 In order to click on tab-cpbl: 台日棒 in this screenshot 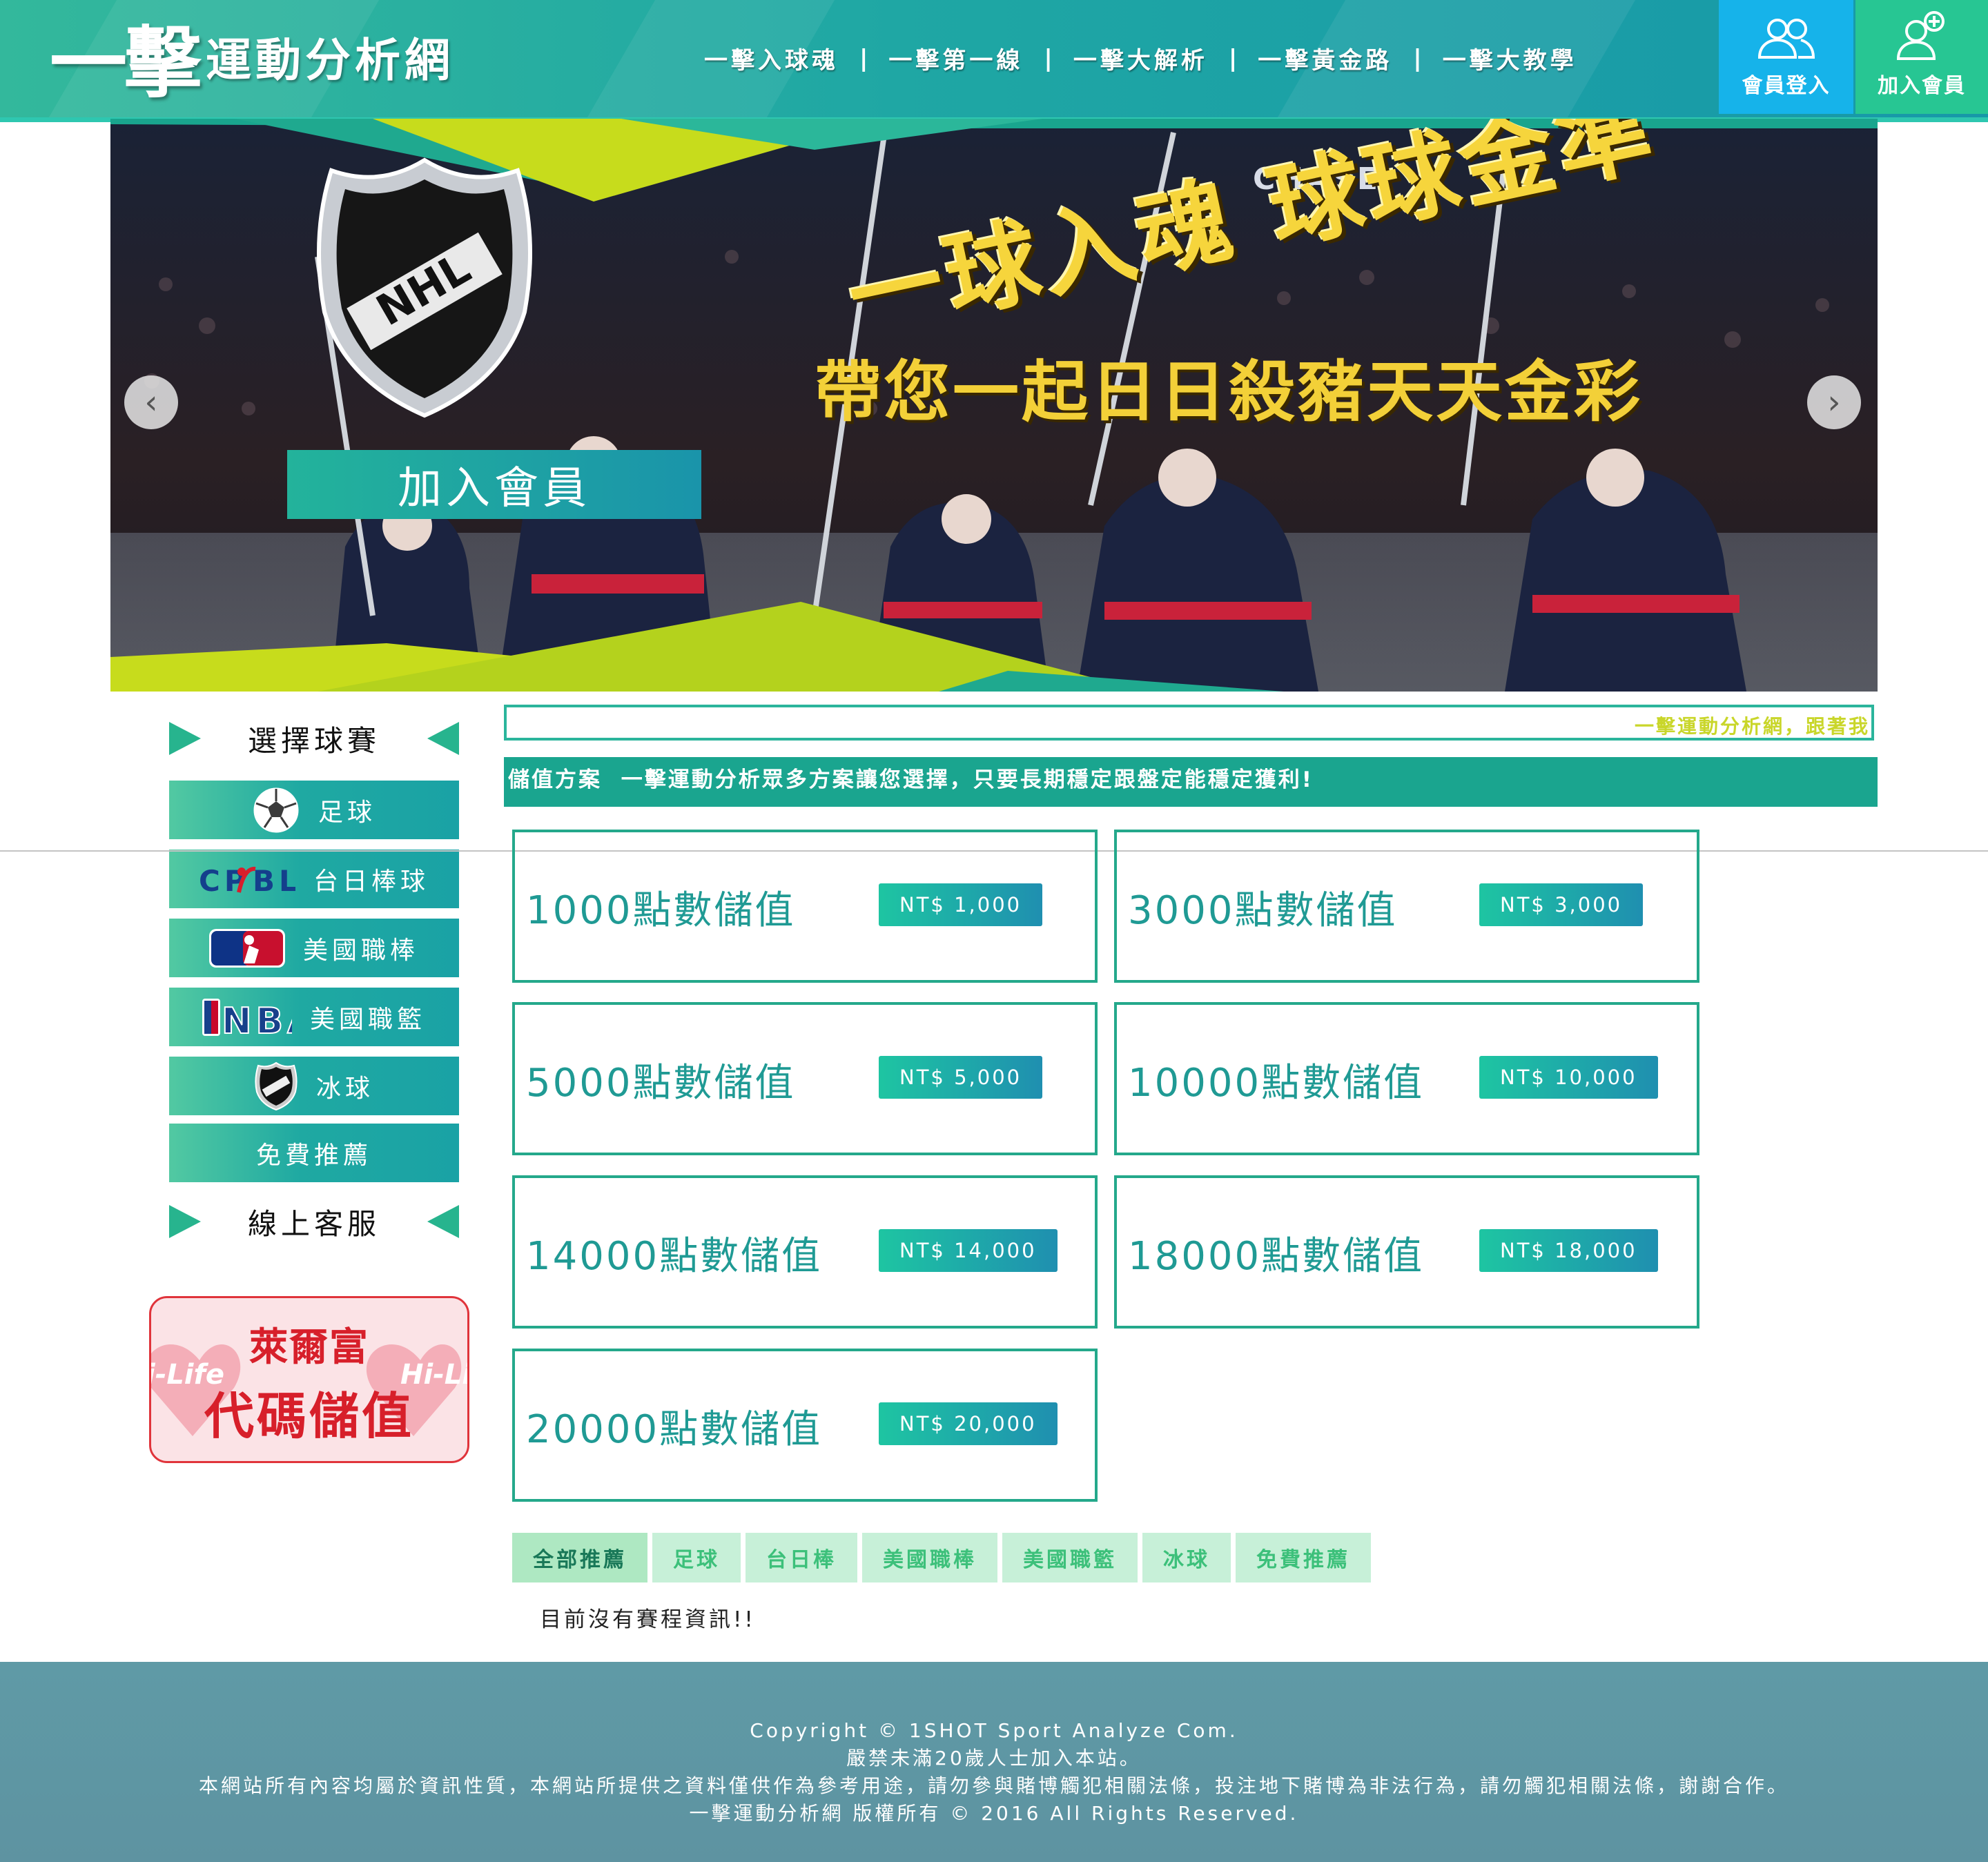, I will do `click(801, 1557)`.